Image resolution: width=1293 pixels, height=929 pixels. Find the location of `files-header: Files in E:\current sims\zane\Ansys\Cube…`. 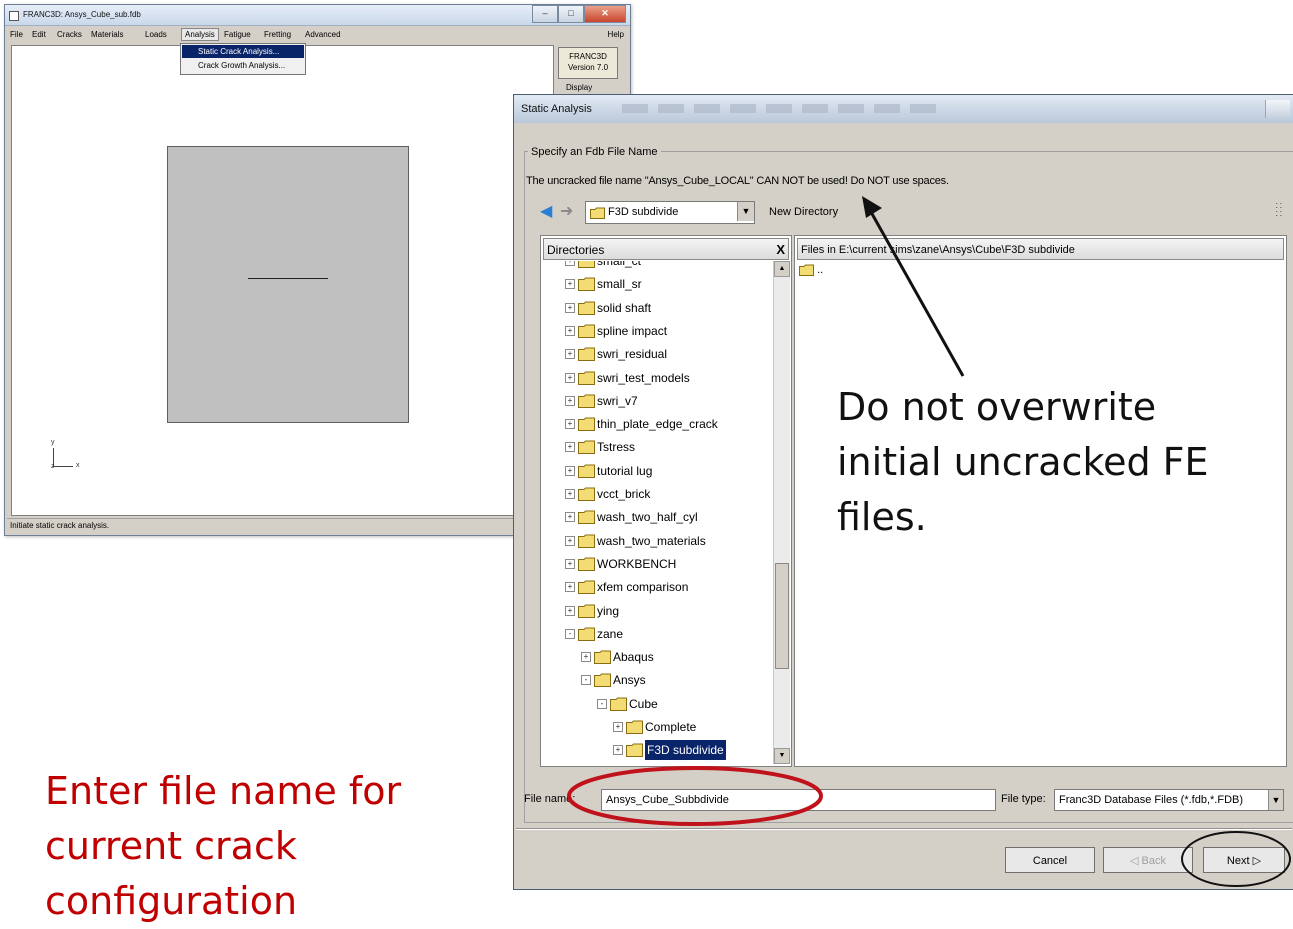

files-header: Files in E:\current sims\zane\Ansys\Cube… is located at coordinates (1040, 249).